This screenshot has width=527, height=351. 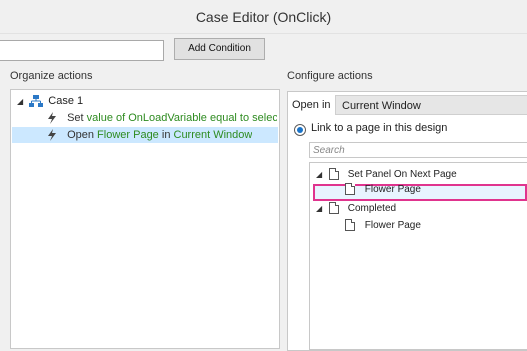 I want to click on action-open-row: Open Flower Page in Current Window, so click(x=149, y=135).